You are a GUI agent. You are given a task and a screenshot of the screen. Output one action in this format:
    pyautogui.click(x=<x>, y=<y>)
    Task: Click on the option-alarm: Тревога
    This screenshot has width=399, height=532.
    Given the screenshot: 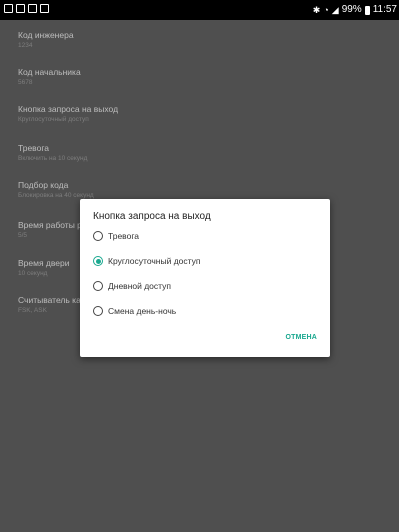 What is the action you would take?
    pyautogui.click(x=116, y=236)
    